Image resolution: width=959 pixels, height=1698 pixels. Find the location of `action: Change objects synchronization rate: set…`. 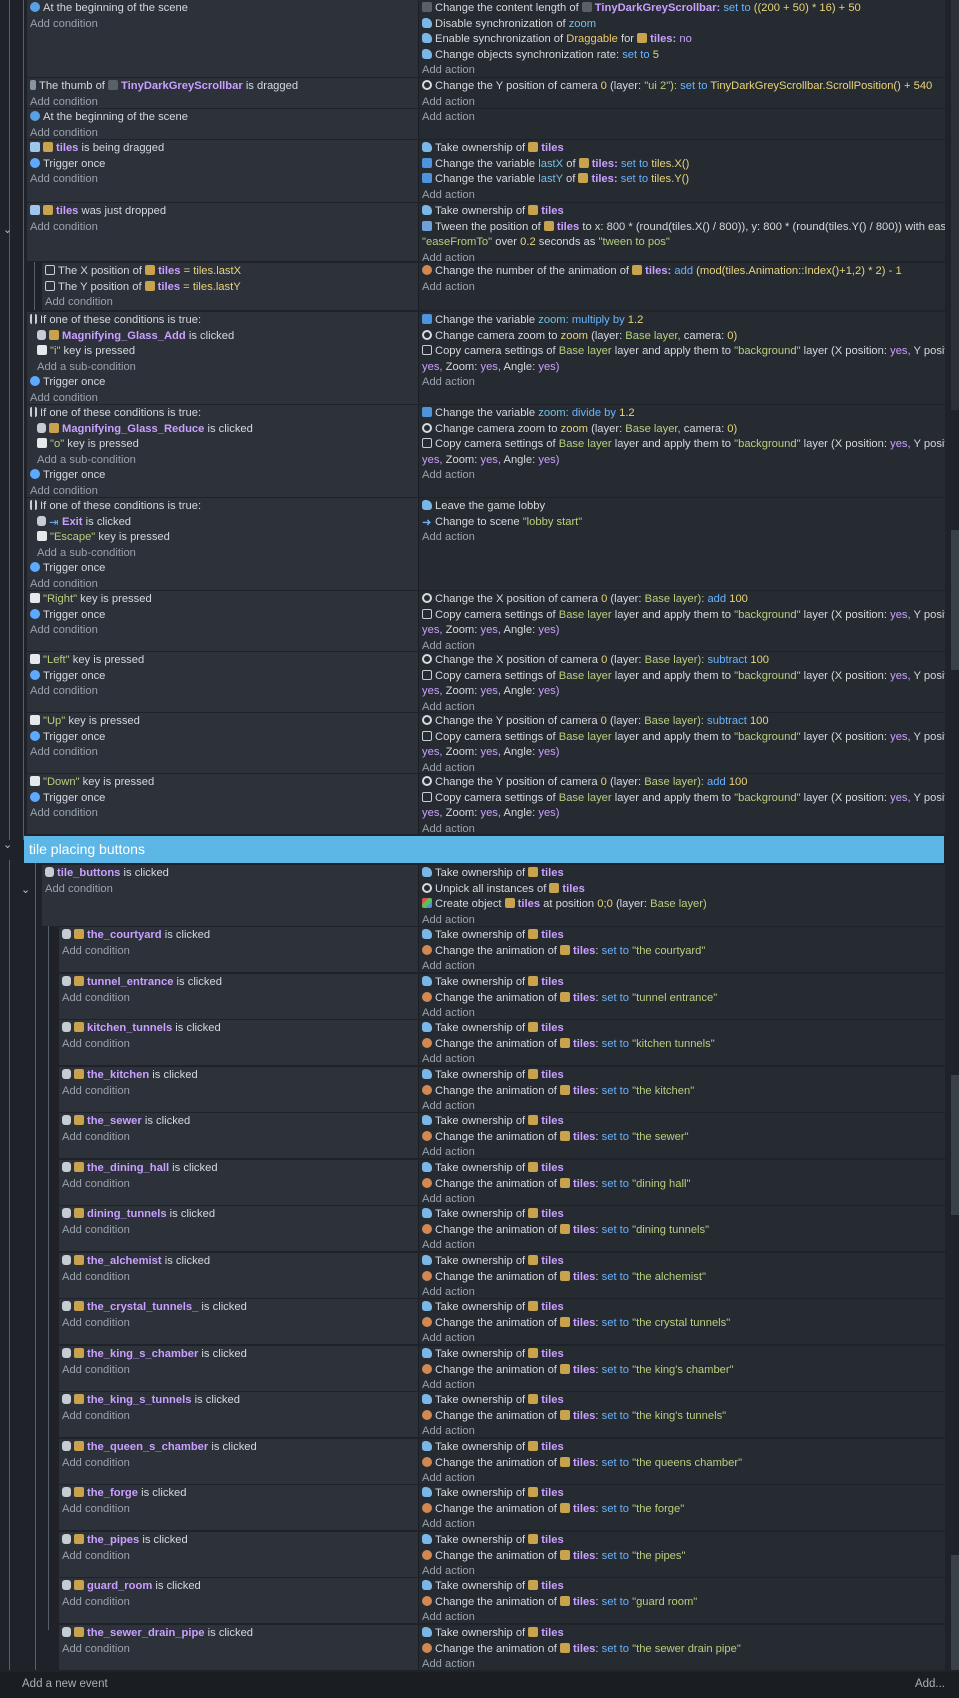

action: Change objects synchronization rate: set… is located at coordinates (683, 56).